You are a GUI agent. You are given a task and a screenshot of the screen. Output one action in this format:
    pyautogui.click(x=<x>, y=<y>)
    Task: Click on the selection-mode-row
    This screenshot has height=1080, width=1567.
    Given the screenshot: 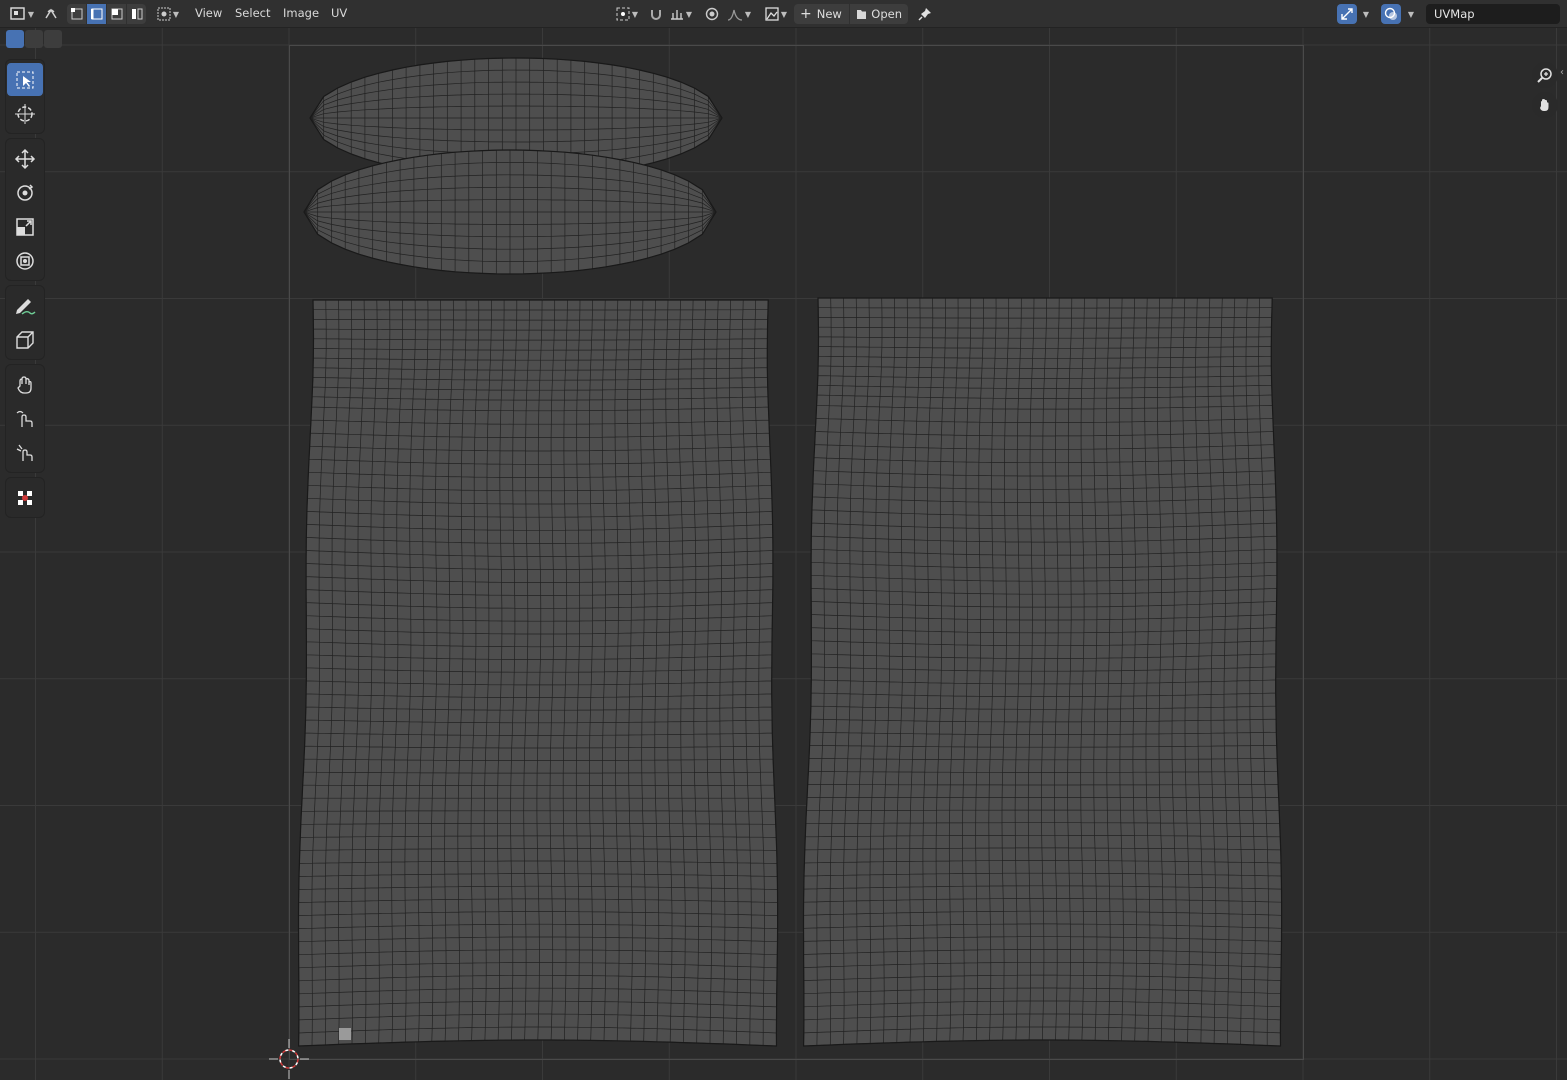 What is the action you would take?
    pyautogui.click(x=34, y=39)
    